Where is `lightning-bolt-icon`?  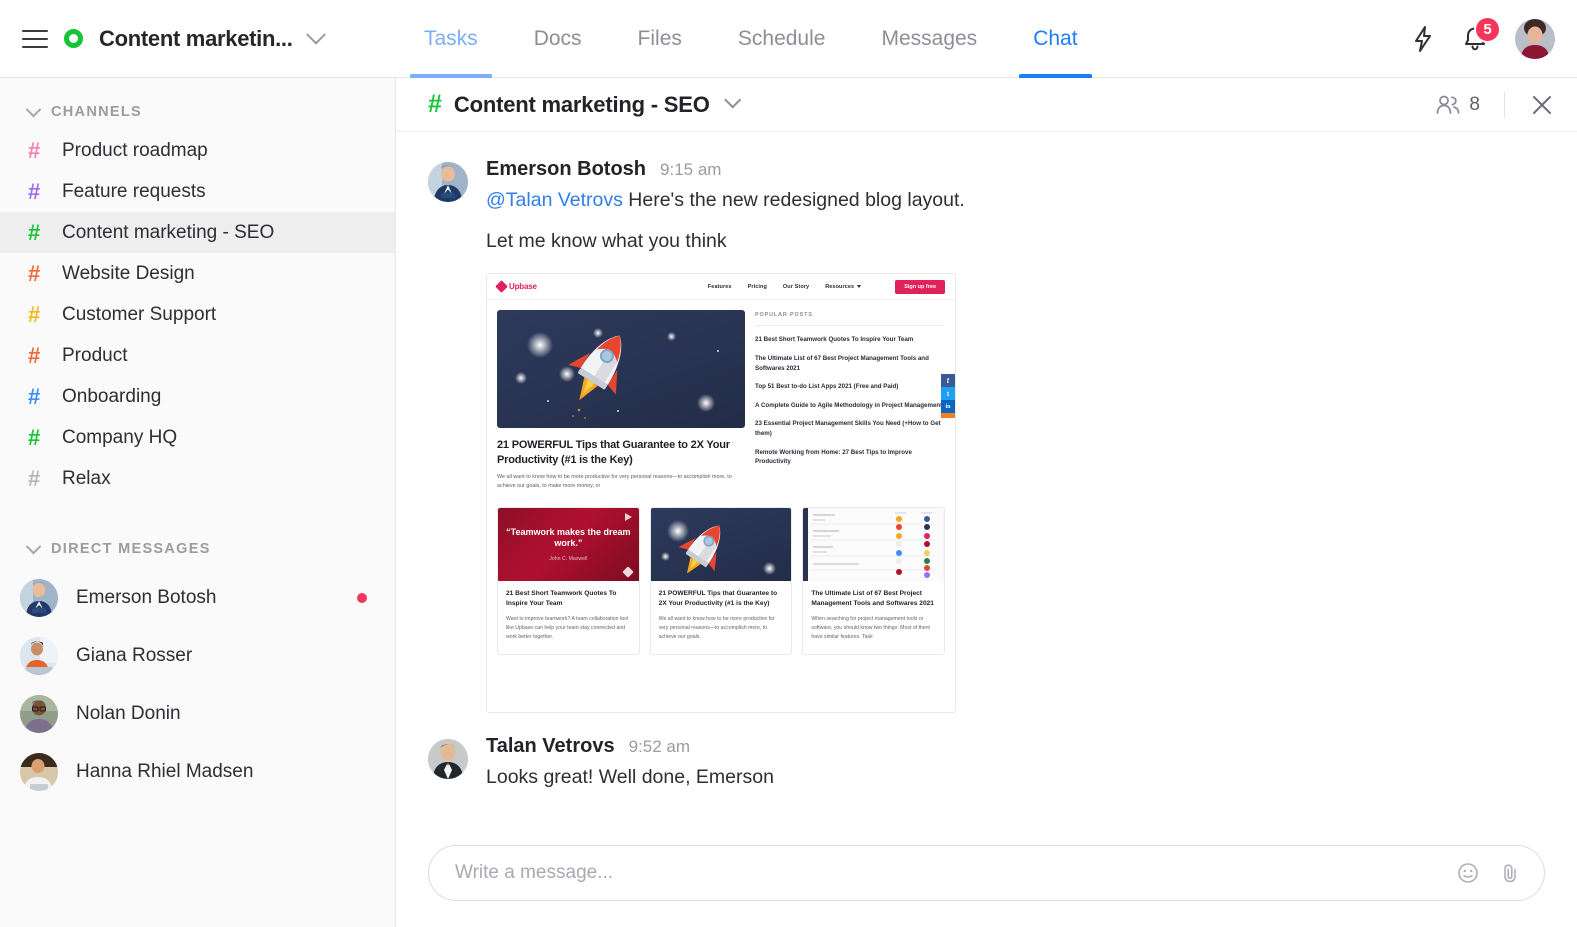
lightning-bolt-icon is located at coordinates (1423, 39).